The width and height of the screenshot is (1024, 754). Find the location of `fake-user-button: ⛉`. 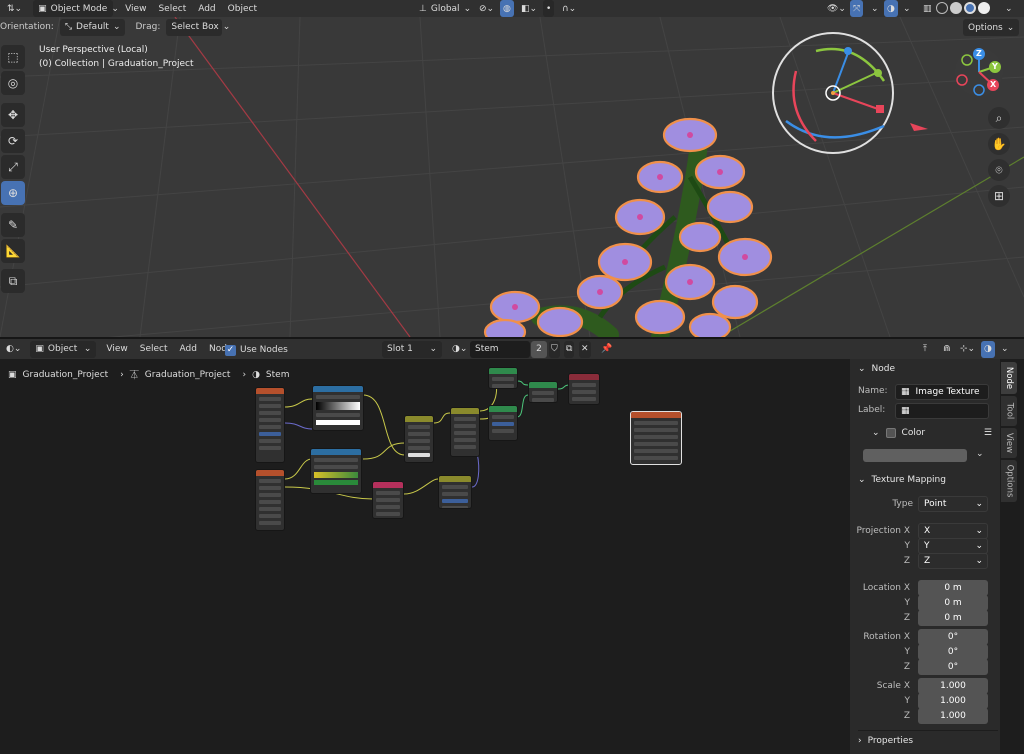

fake-user-button: ⛉ is located at coordinates (554, 349).